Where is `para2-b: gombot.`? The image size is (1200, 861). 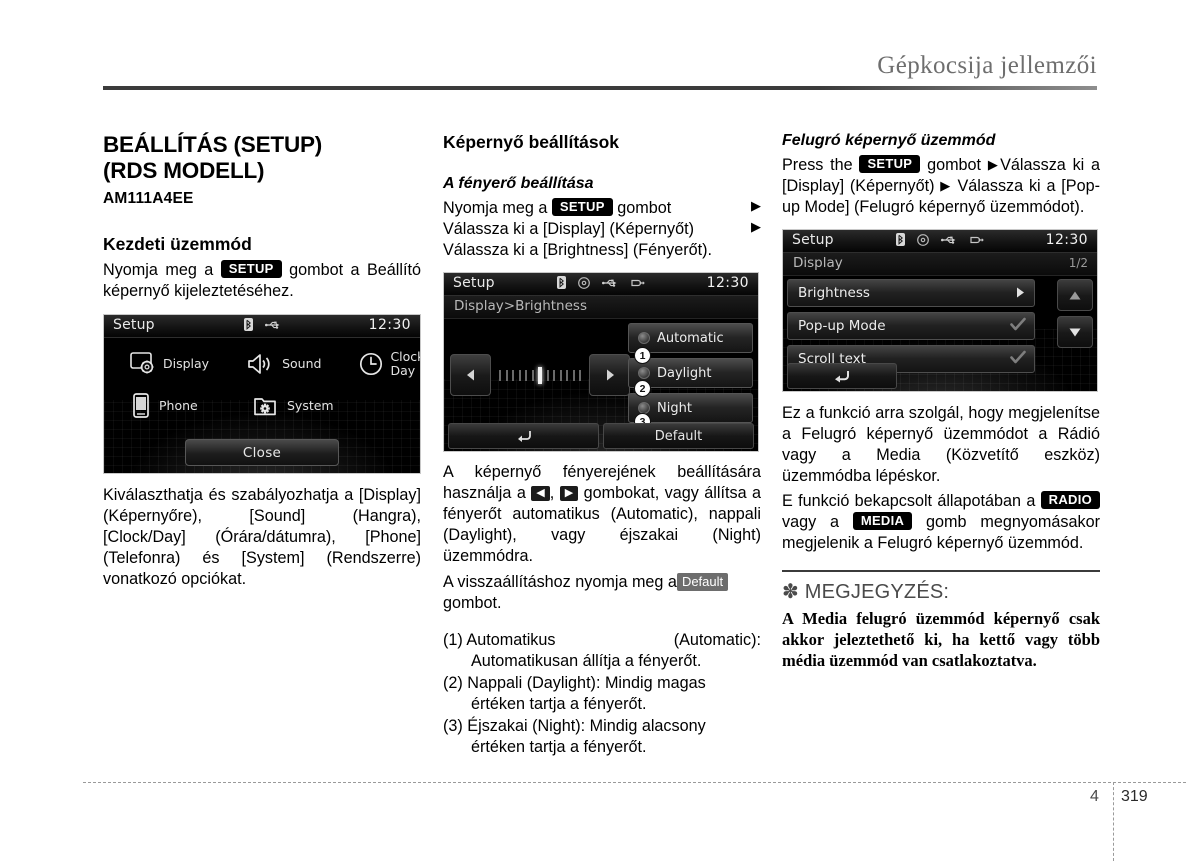 para2-b: gombot. is located at coordinates (472, 603).